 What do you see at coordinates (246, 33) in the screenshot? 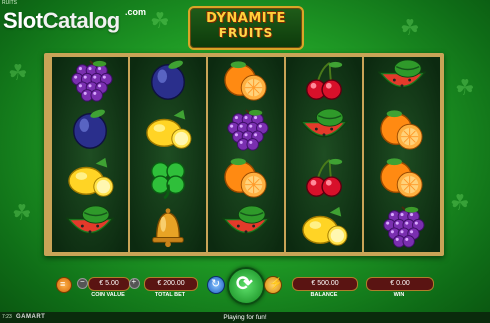
I see `game-title-line2: FRUITS` at bounding box center [246, 33].